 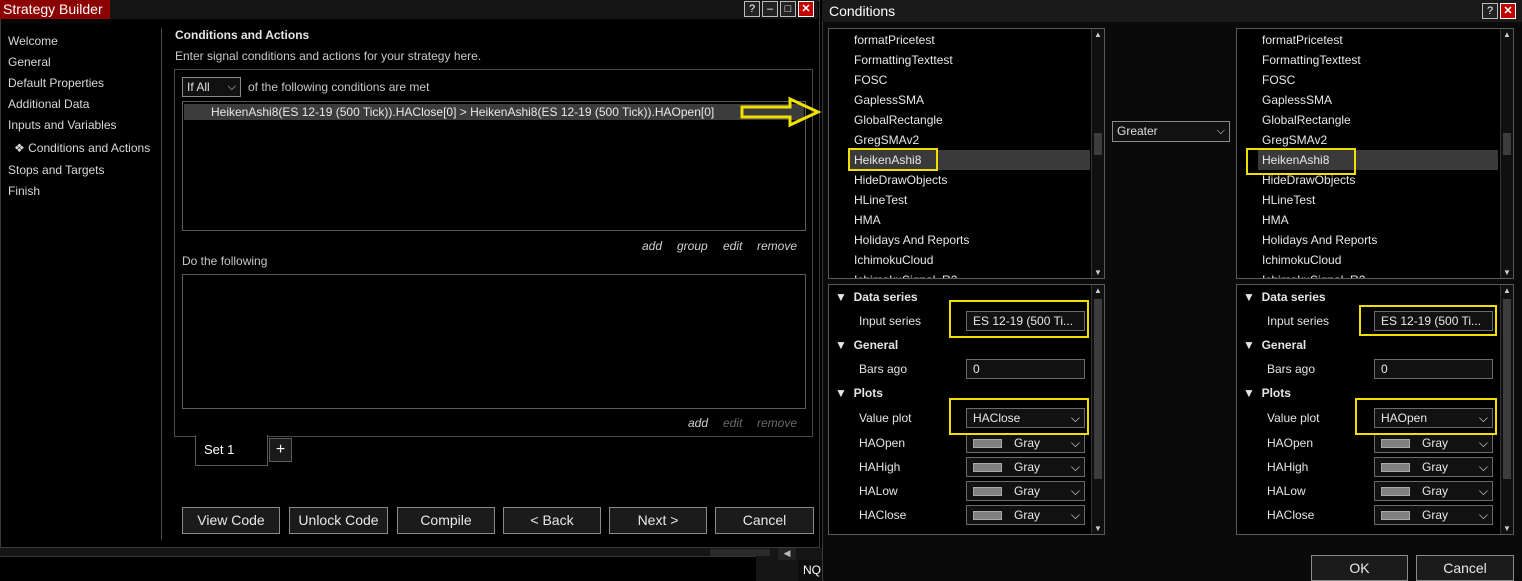 I want to click on condition-add-link: add, so click(x=652, y=246).